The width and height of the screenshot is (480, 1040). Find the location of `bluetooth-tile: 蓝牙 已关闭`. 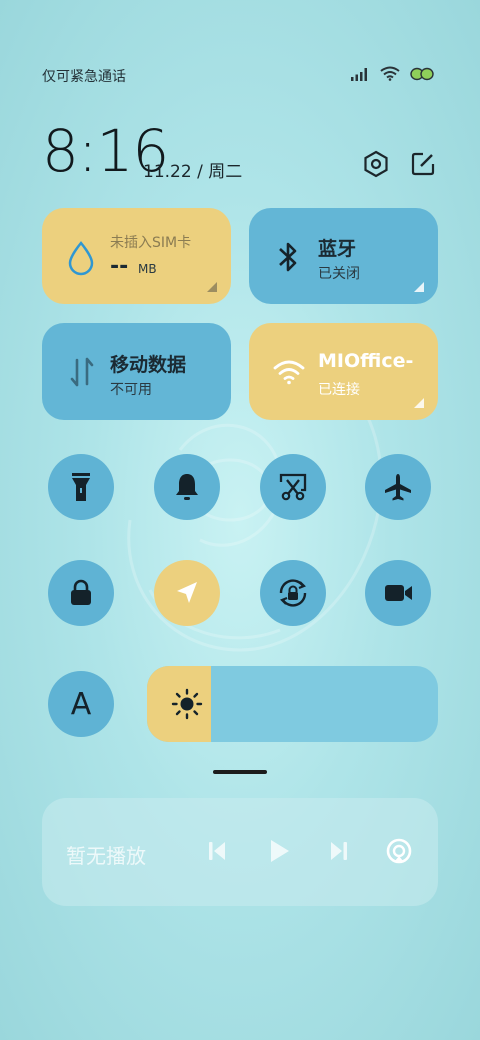

bluetooth-tile: 蓝牙 已关闭 is located at coordinates (343, 256).